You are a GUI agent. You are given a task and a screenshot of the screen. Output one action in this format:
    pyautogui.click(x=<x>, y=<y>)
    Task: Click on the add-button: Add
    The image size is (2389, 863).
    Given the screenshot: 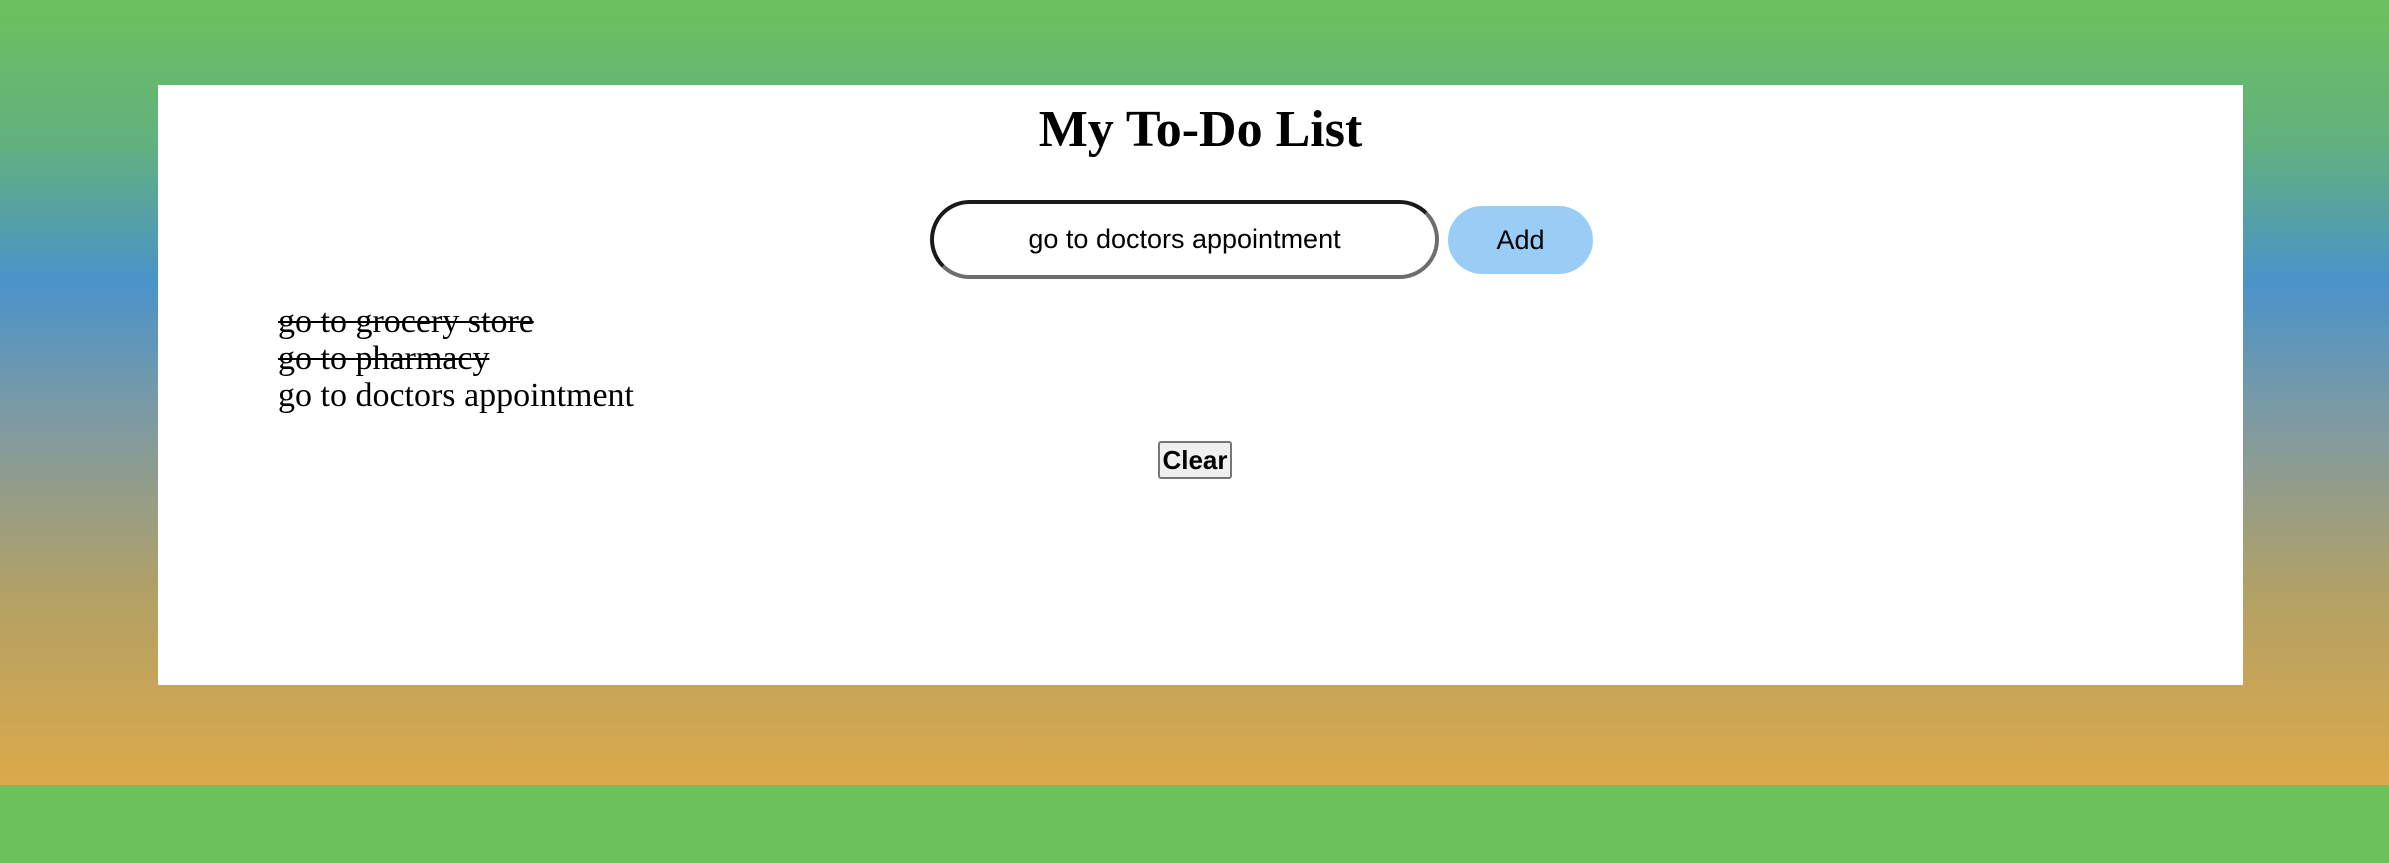 What is the action you would take?
    pyautogui.click(x=1520, y=240)
    